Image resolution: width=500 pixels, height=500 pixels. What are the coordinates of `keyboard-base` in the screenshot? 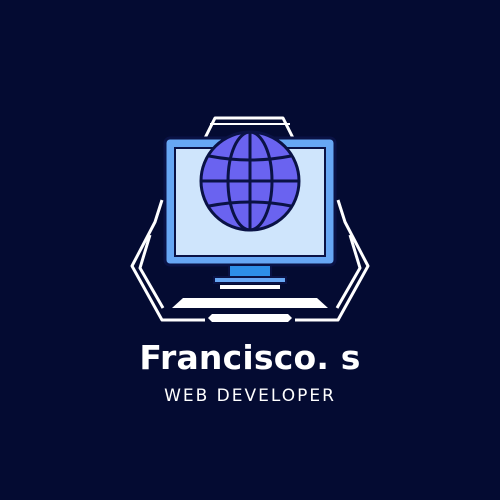 It's located at (250, 310).